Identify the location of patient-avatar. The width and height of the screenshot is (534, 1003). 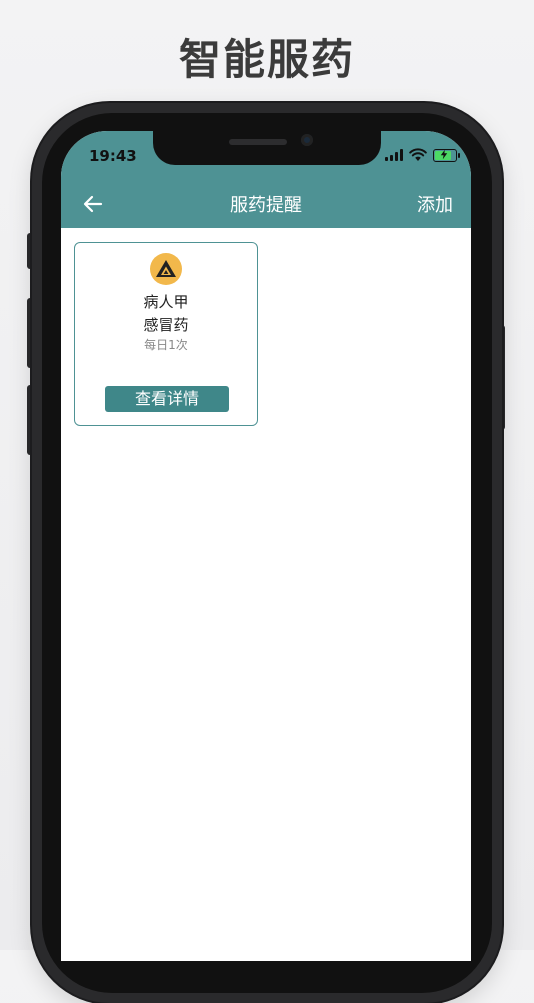
(166, 269).